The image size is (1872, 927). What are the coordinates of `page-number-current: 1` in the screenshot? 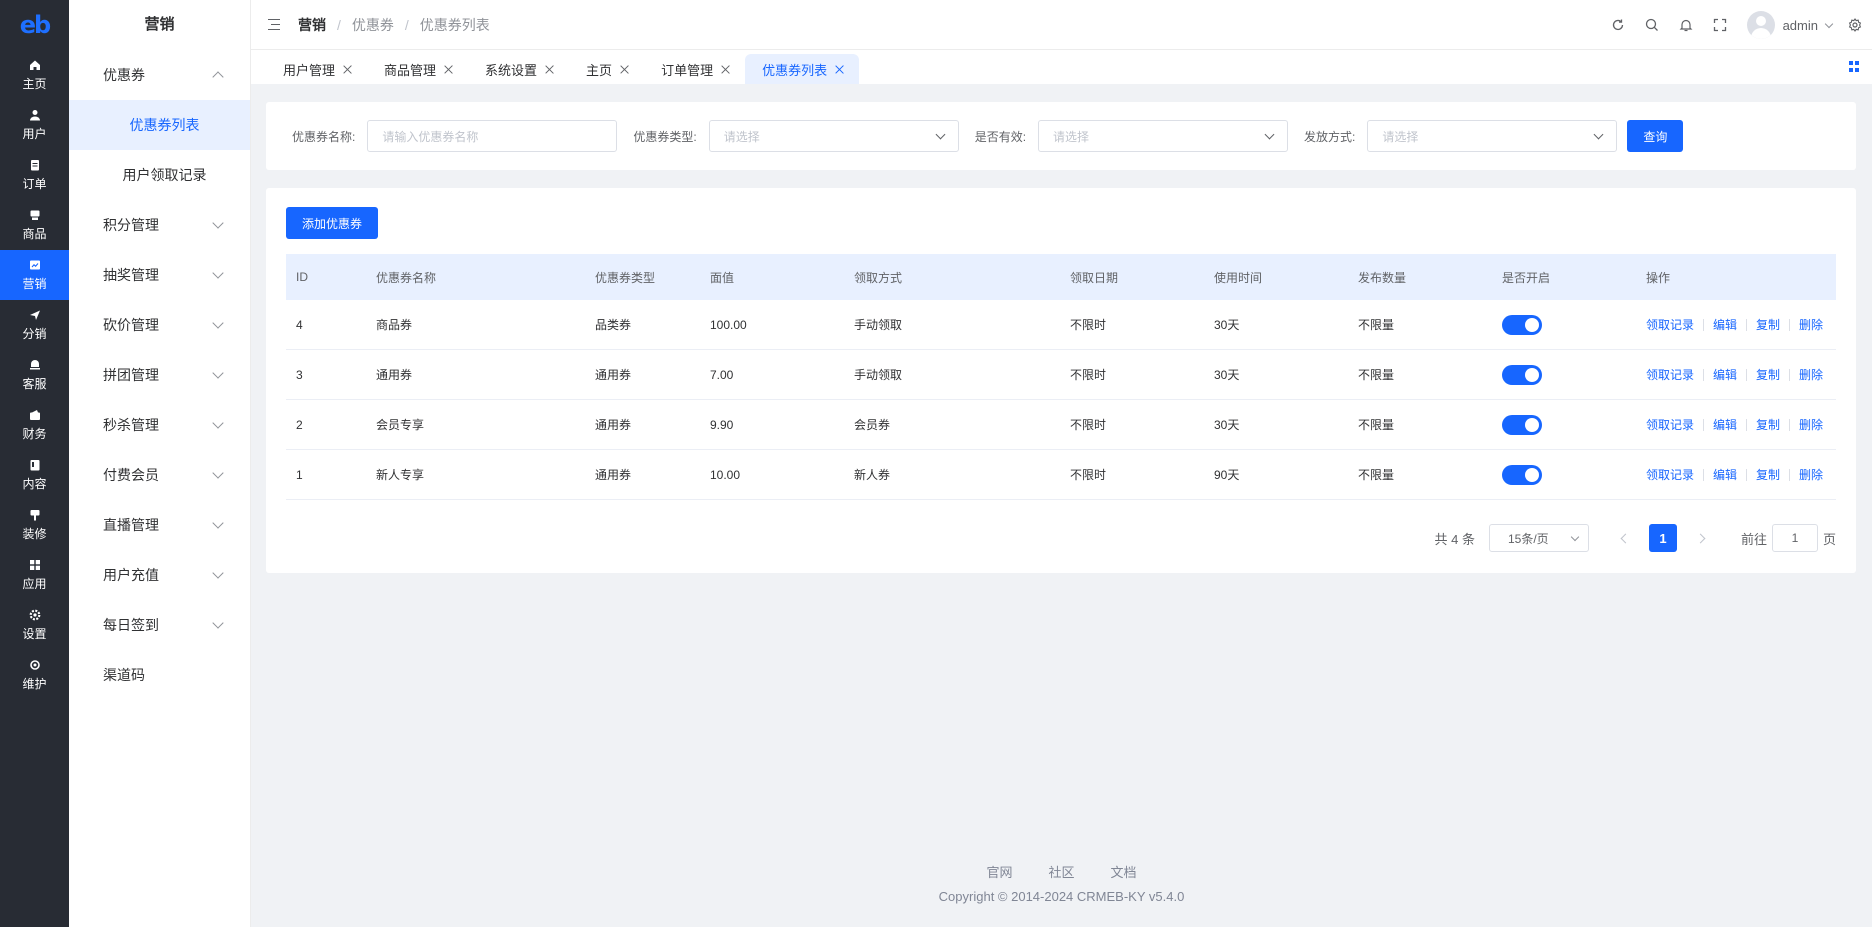 It's located at (1662, 538).